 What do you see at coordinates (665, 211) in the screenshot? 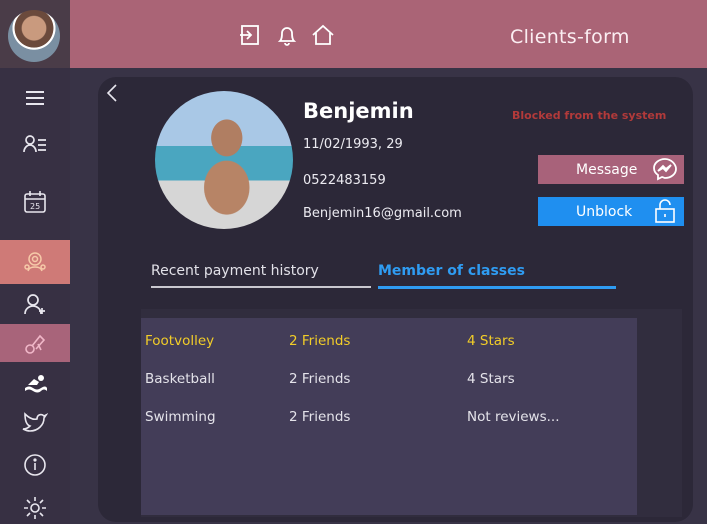
I see `unlock-icon` at bounding box center [665, 211].